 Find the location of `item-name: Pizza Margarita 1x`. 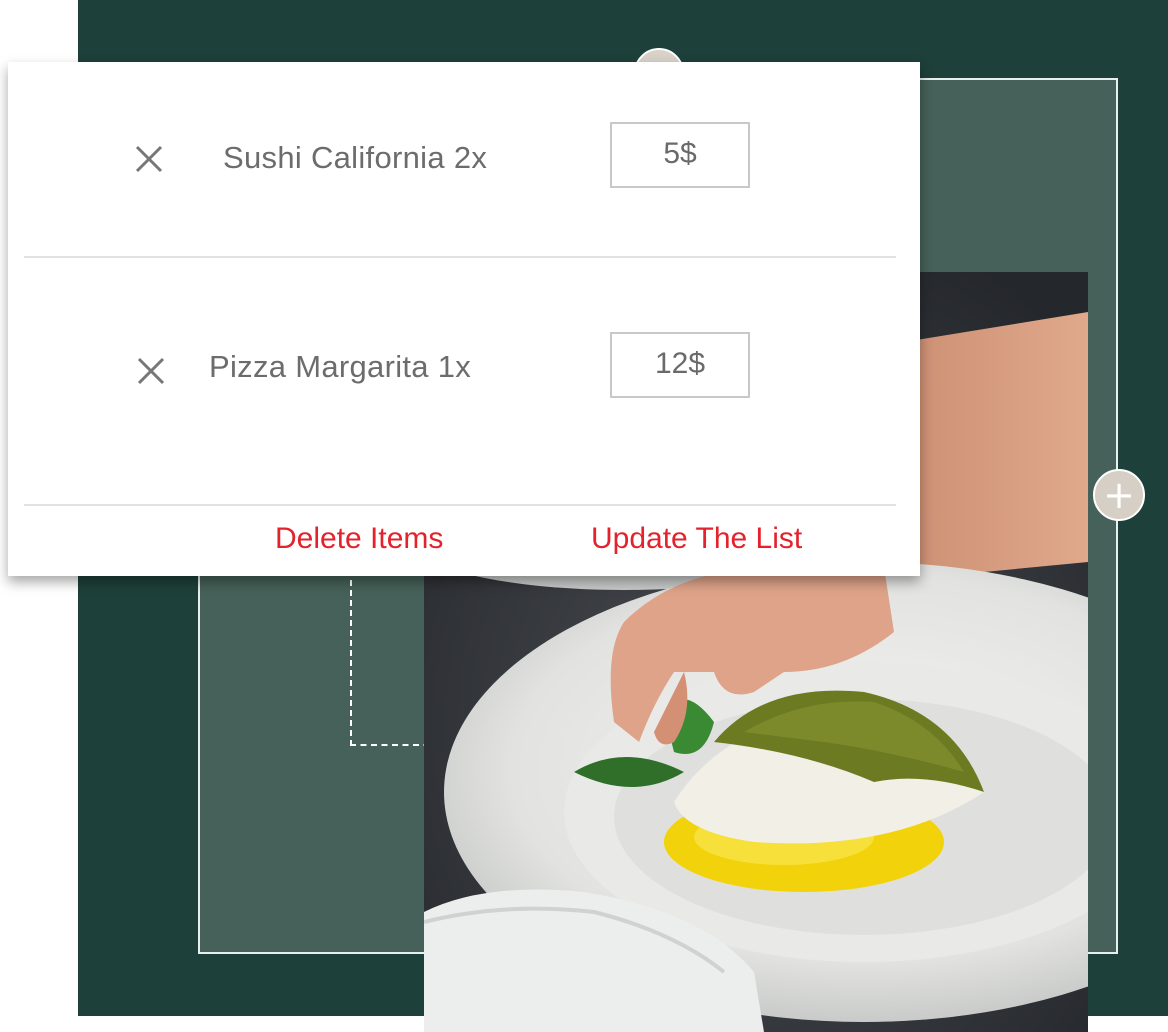

item-name: Pizza Margarita 1x is located at coordinates (340, 366).